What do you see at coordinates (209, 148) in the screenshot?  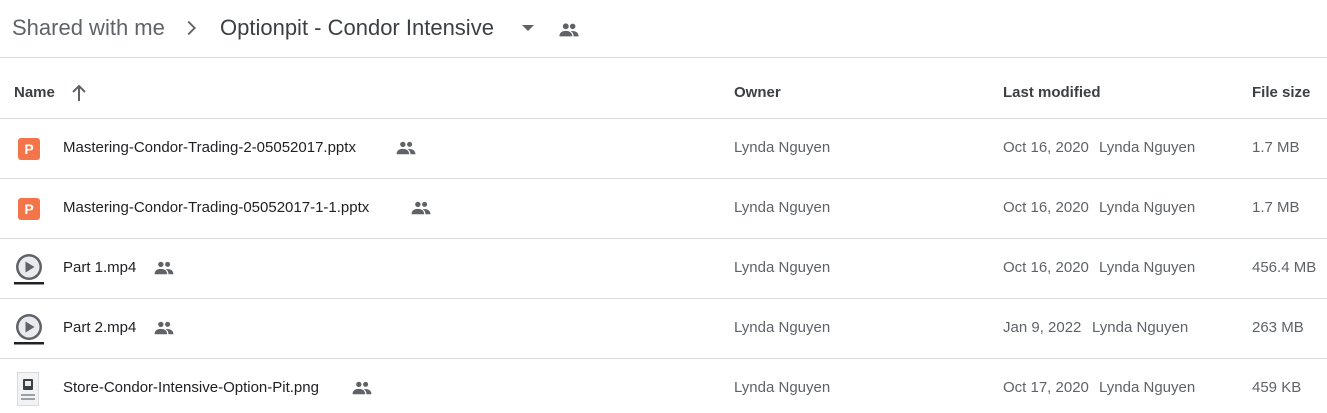 I see `file-name: Mastering-Condor-Trading-2-05052017.pptx` at bounding box center [209, 148].